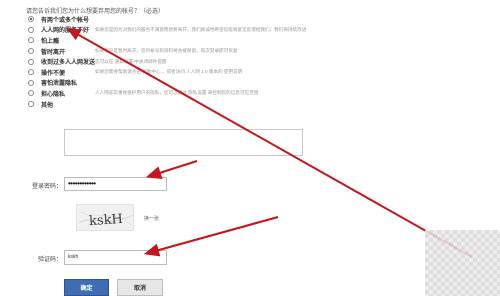 The width and height of the screenshot is (500, 296). I want to click on password-input: ••••••••••••, so click(115, 184).